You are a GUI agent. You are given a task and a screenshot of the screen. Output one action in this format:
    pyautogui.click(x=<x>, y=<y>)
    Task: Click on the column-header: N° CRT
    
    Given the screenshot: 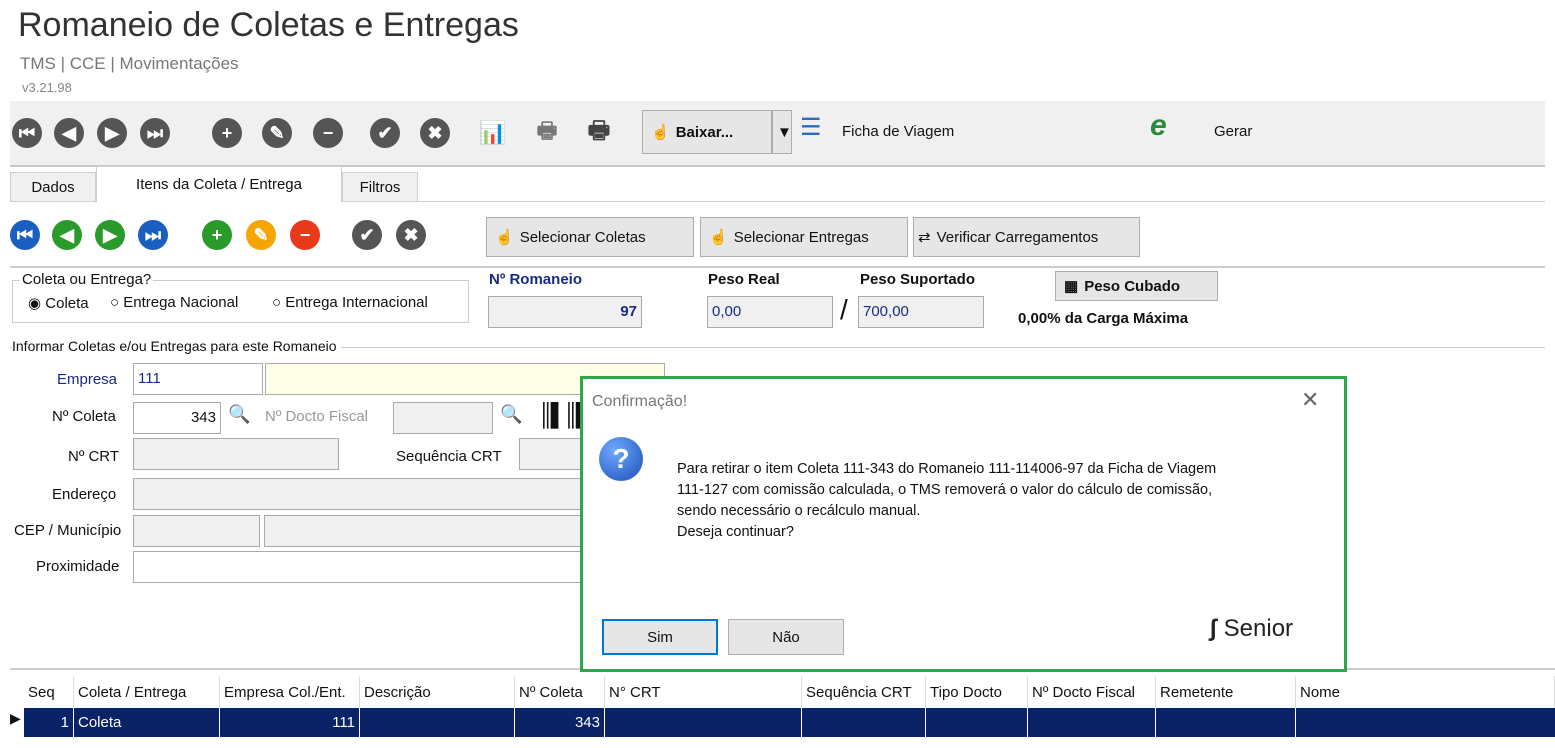 What is the action you would take?
    pyautogui.click(x=703, y=692)
    